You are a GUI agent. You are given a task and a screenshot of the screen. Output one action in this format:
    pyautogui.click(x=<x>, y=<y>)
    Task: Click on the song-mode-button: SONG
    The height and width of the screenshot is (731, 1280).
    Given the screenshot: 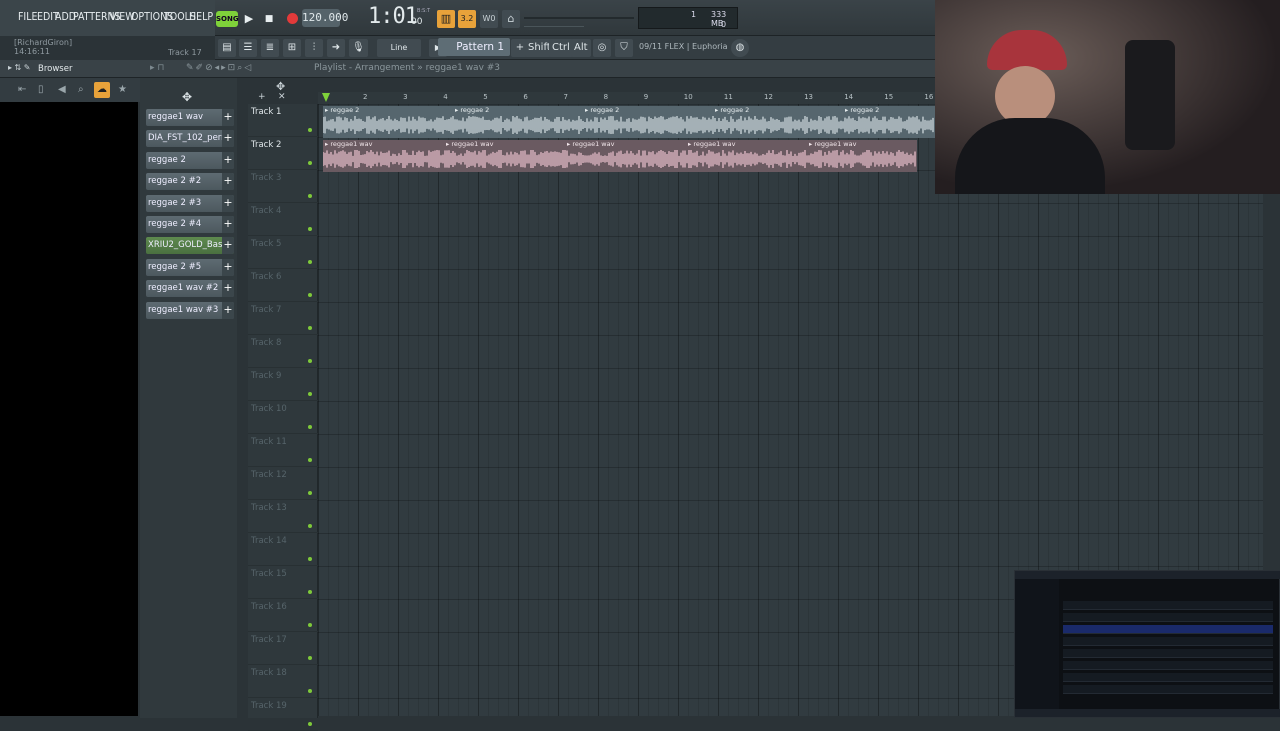 What is the action you would take?
    pyautogui.click(x=227, y=19)
    